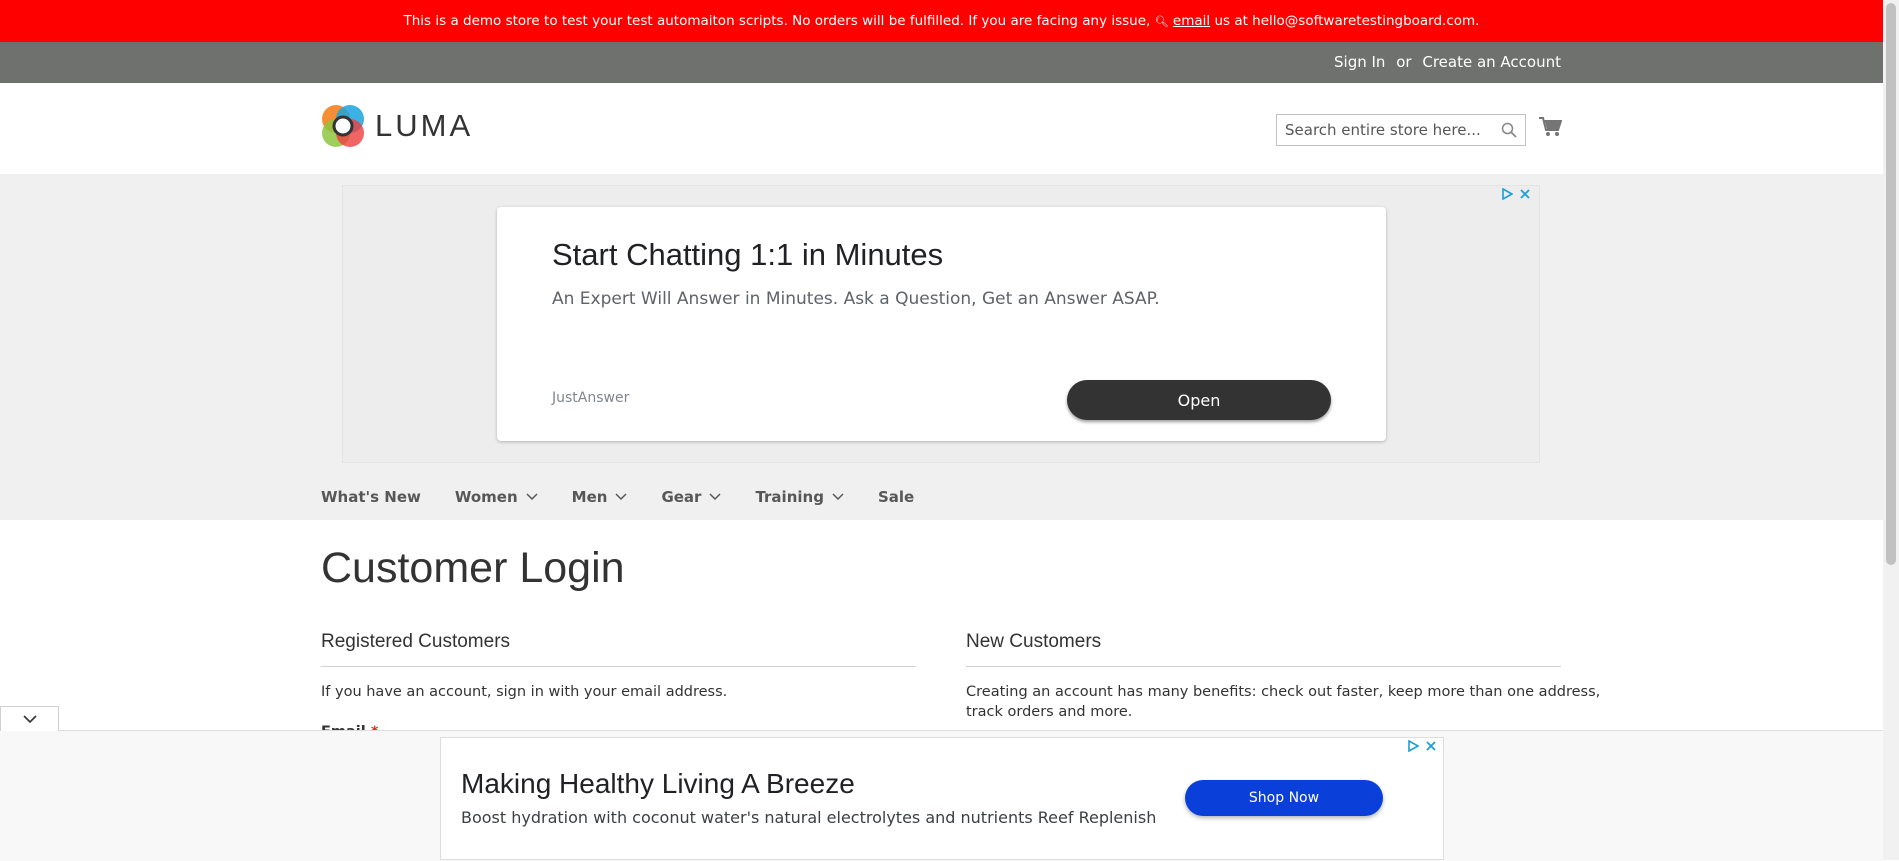 The image size is (1899, 861). I want to click on new-customers-title: New Customers, so click(1034, 641).